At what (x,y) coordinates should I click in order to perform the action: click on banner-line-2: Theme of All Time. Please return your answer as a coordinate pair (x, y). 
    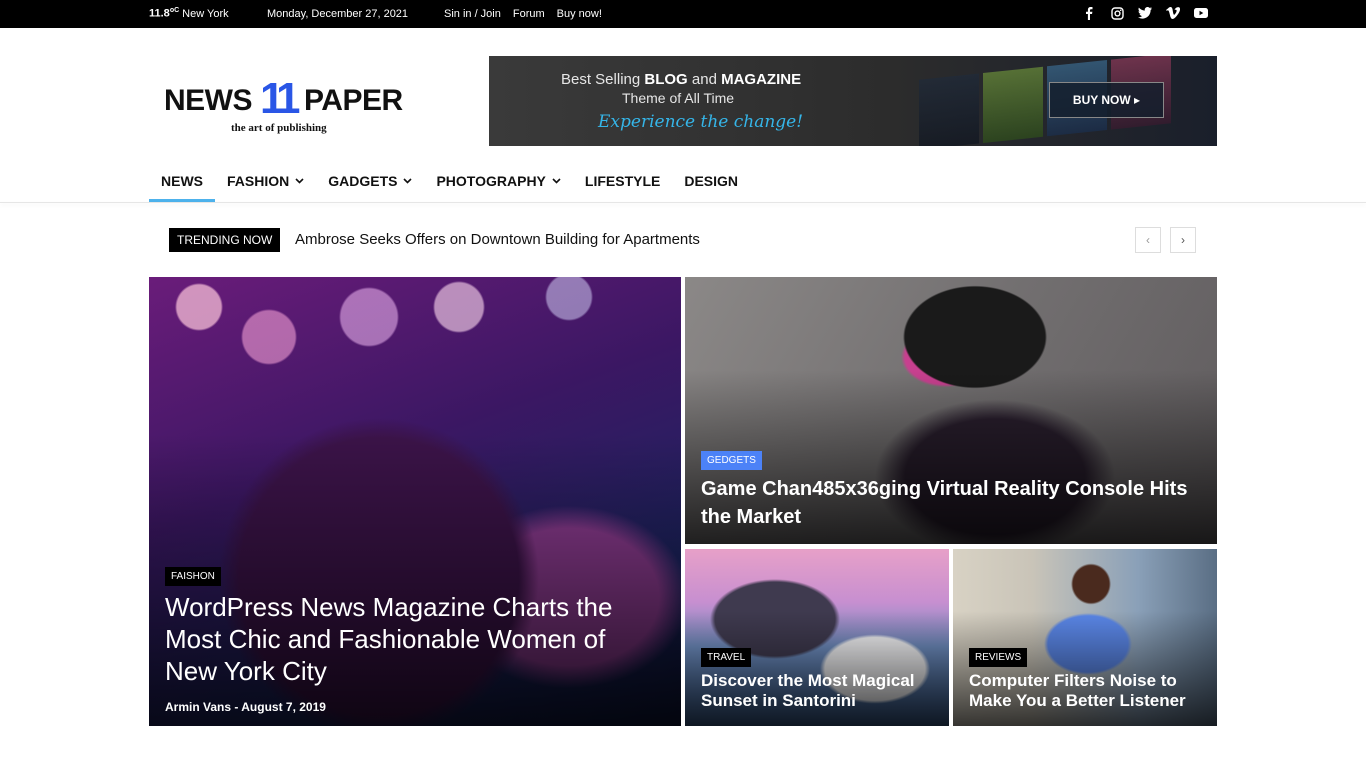
    Looking at the image, I should click on (678, 98).